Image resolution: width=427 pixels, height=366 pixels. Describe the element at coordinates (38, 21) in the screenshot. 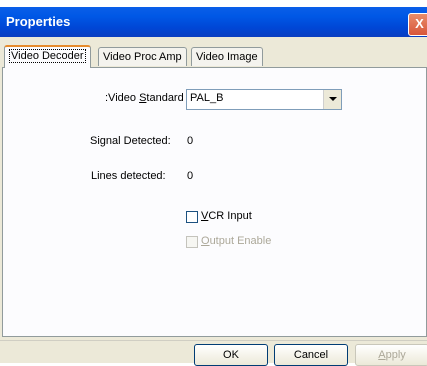

I see `window-title: Properties` at that location.